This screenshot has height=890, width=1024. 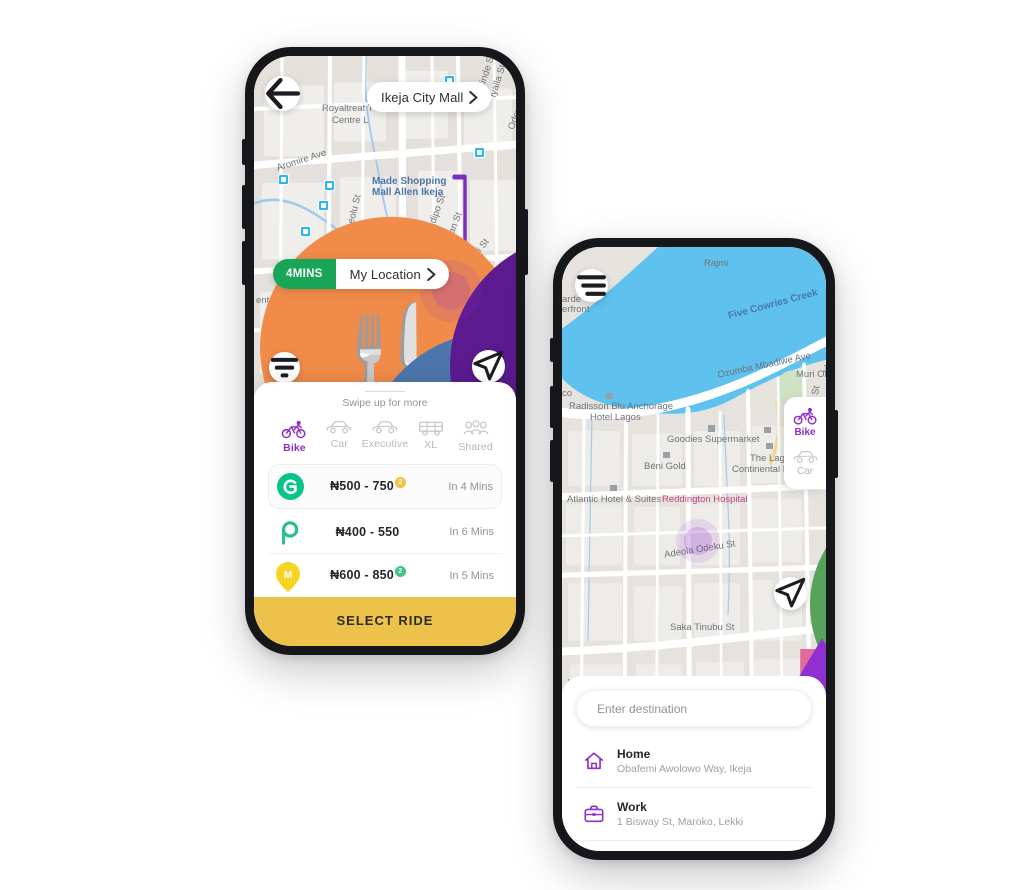 I want to click on ride-tab-xl: XL, so click(x=430, y=437).